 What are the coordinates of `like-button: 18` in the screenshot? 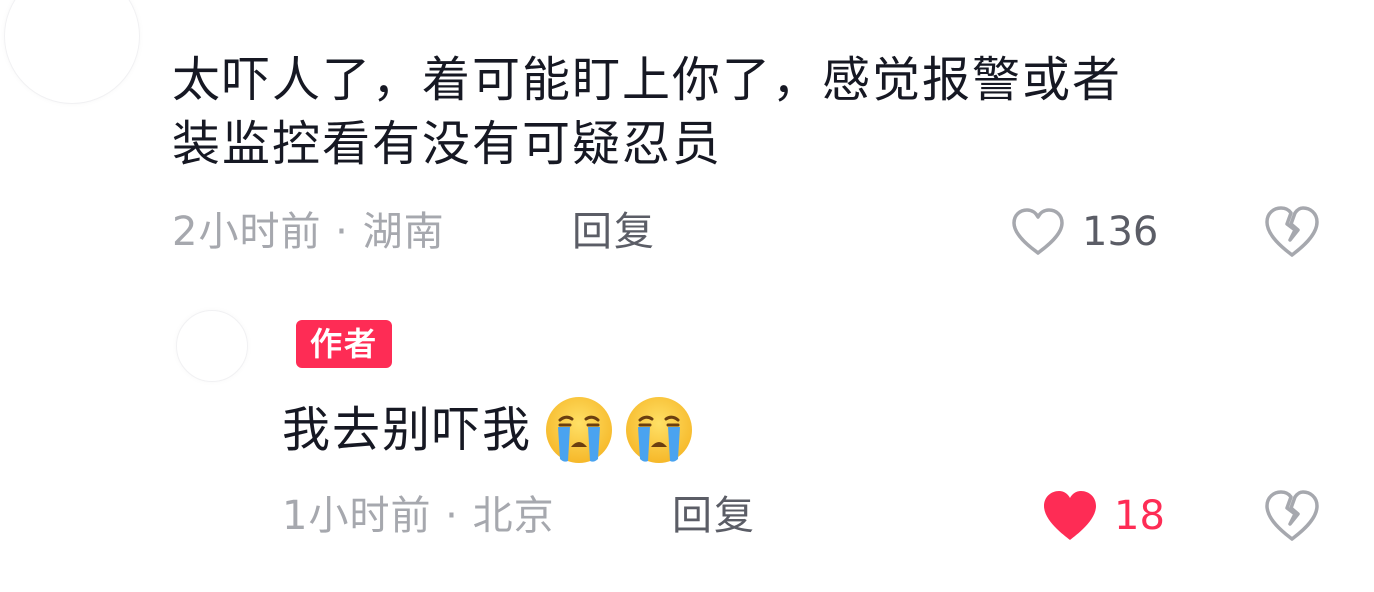 It's located at (1102, 516).